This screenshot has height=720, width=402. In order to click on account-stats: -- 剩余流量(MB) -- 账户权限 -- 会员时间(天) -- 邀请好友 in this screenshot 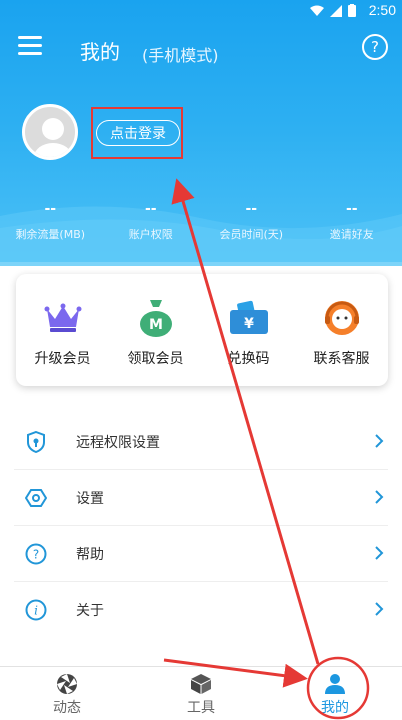, I will do `click(201, 221)`.